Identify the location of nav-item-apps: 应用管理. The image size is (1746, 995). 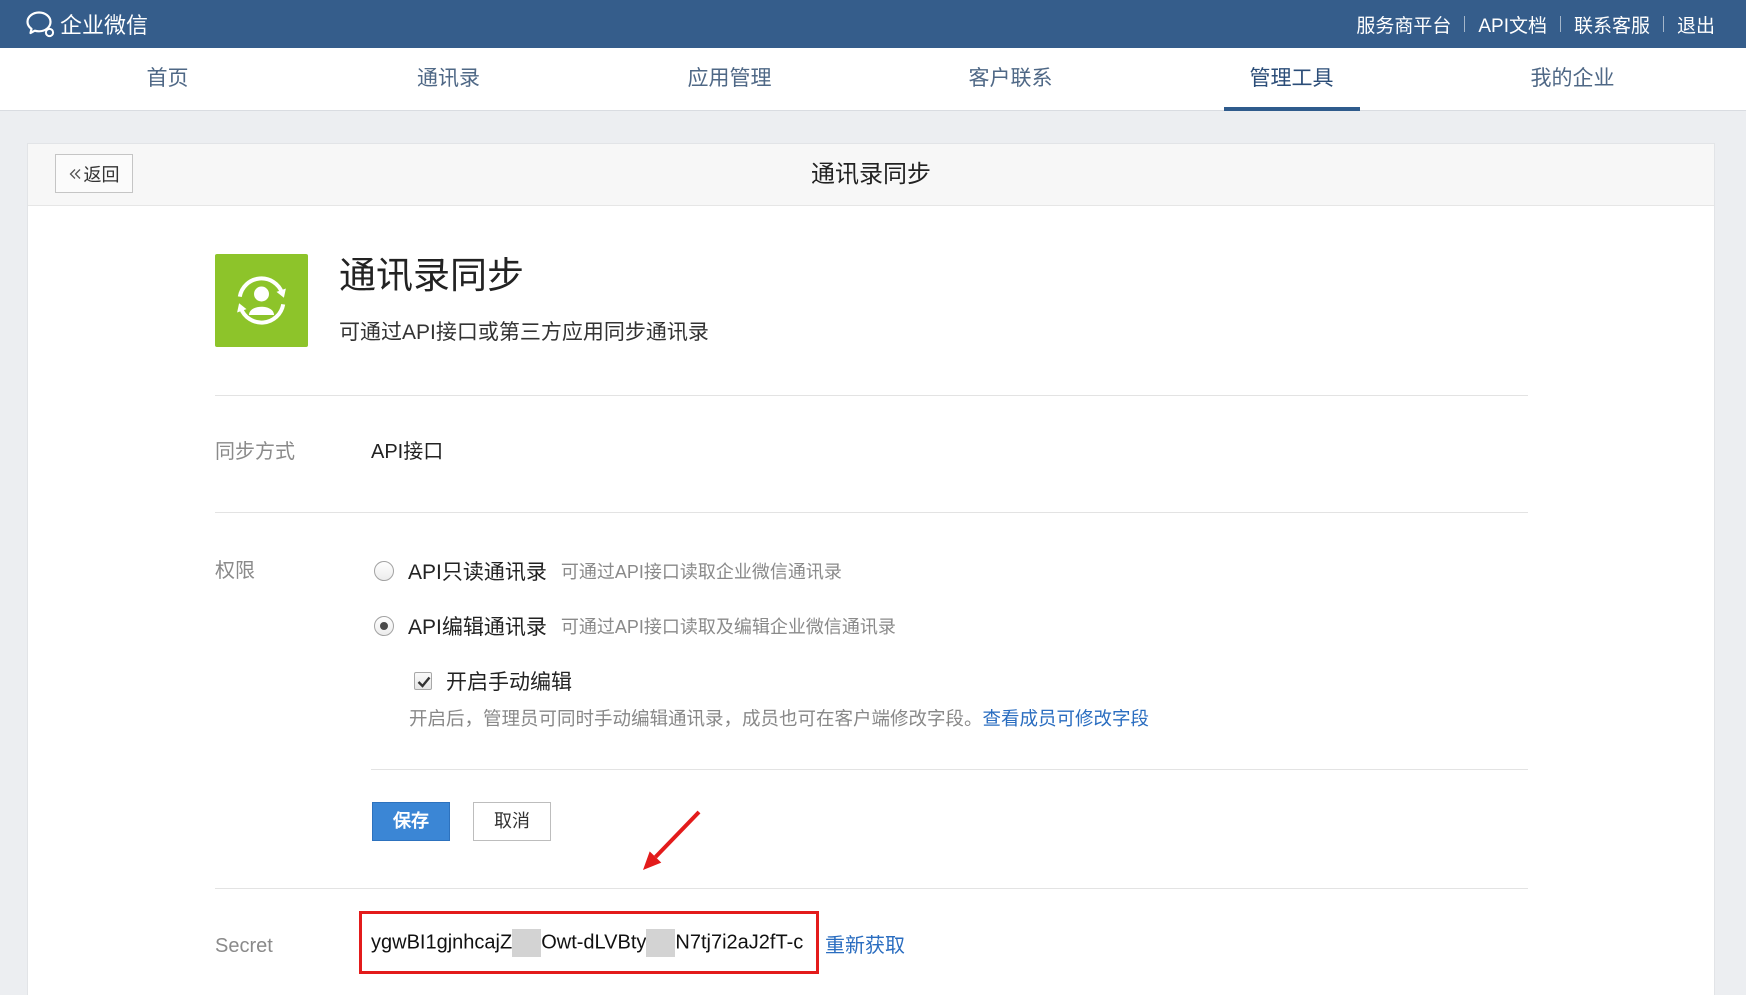
(729, 79).